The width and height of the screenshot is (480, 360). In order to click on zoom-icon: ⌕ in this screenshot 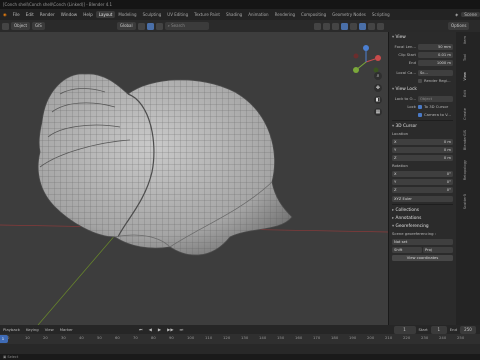, I will do `click(378, 76)`.